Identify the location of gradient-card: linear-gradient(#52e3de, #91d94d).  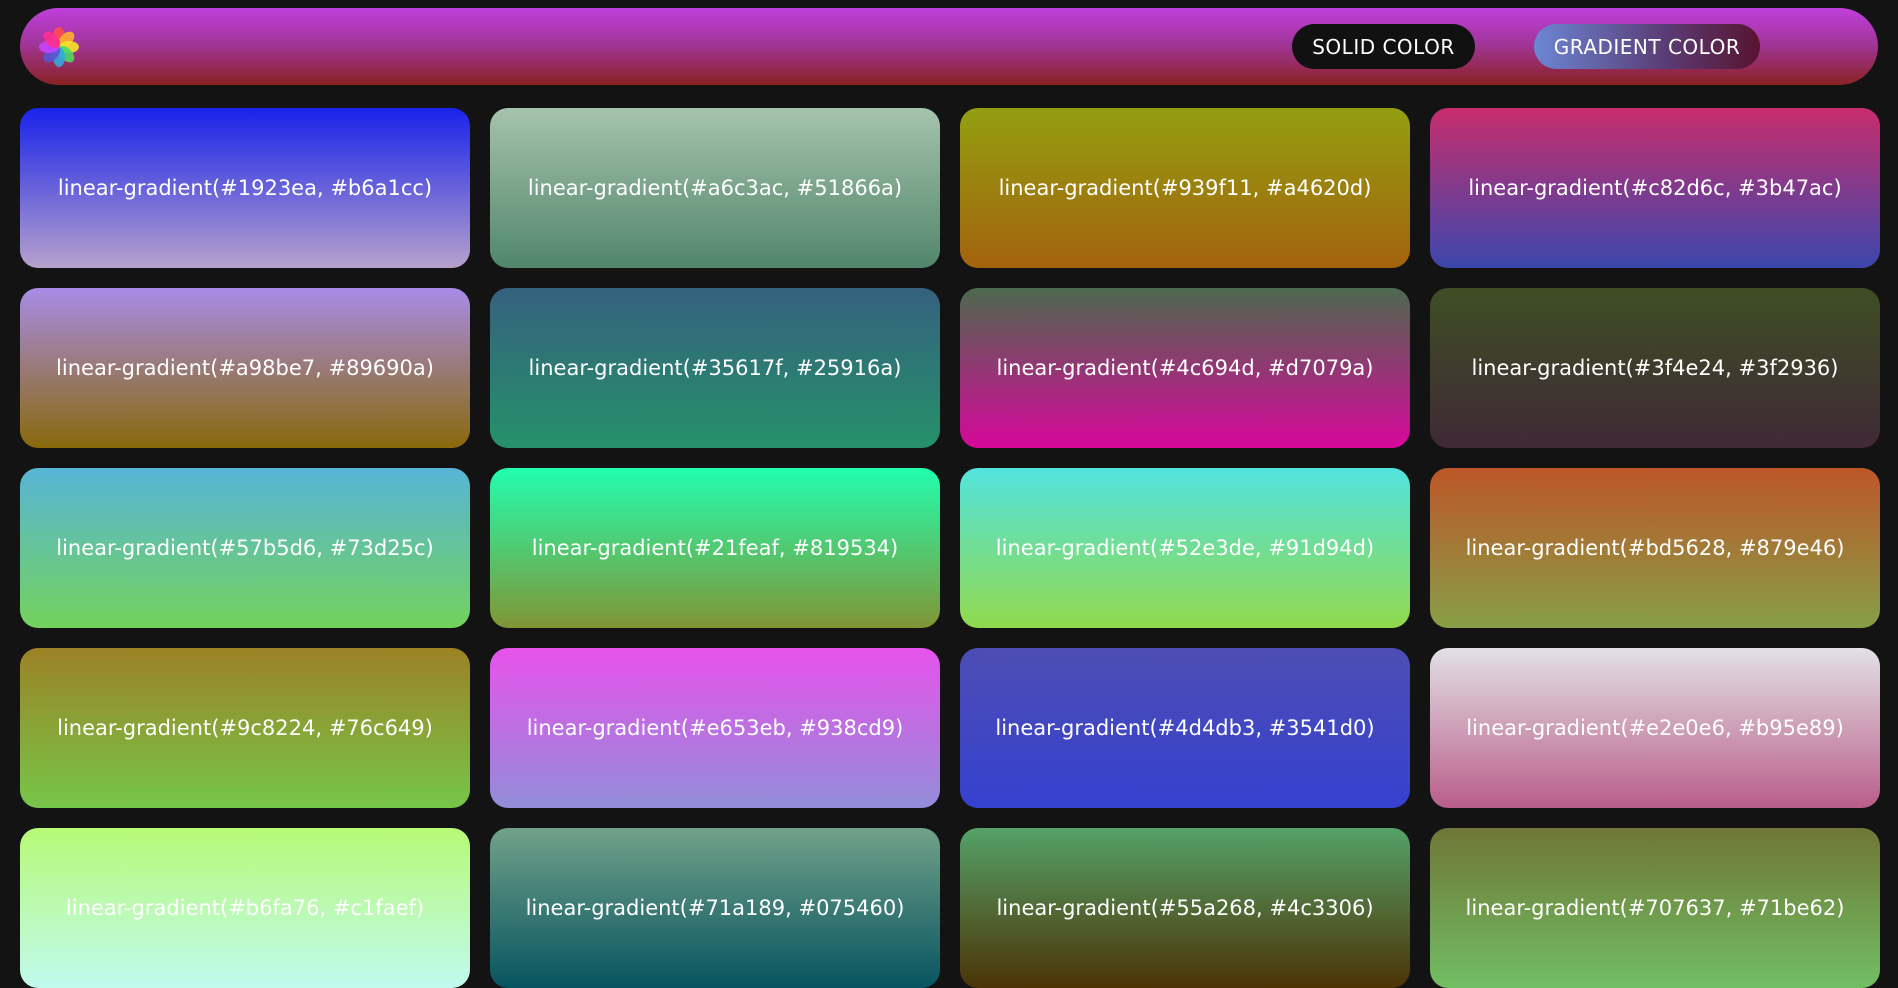
(1185, 548).